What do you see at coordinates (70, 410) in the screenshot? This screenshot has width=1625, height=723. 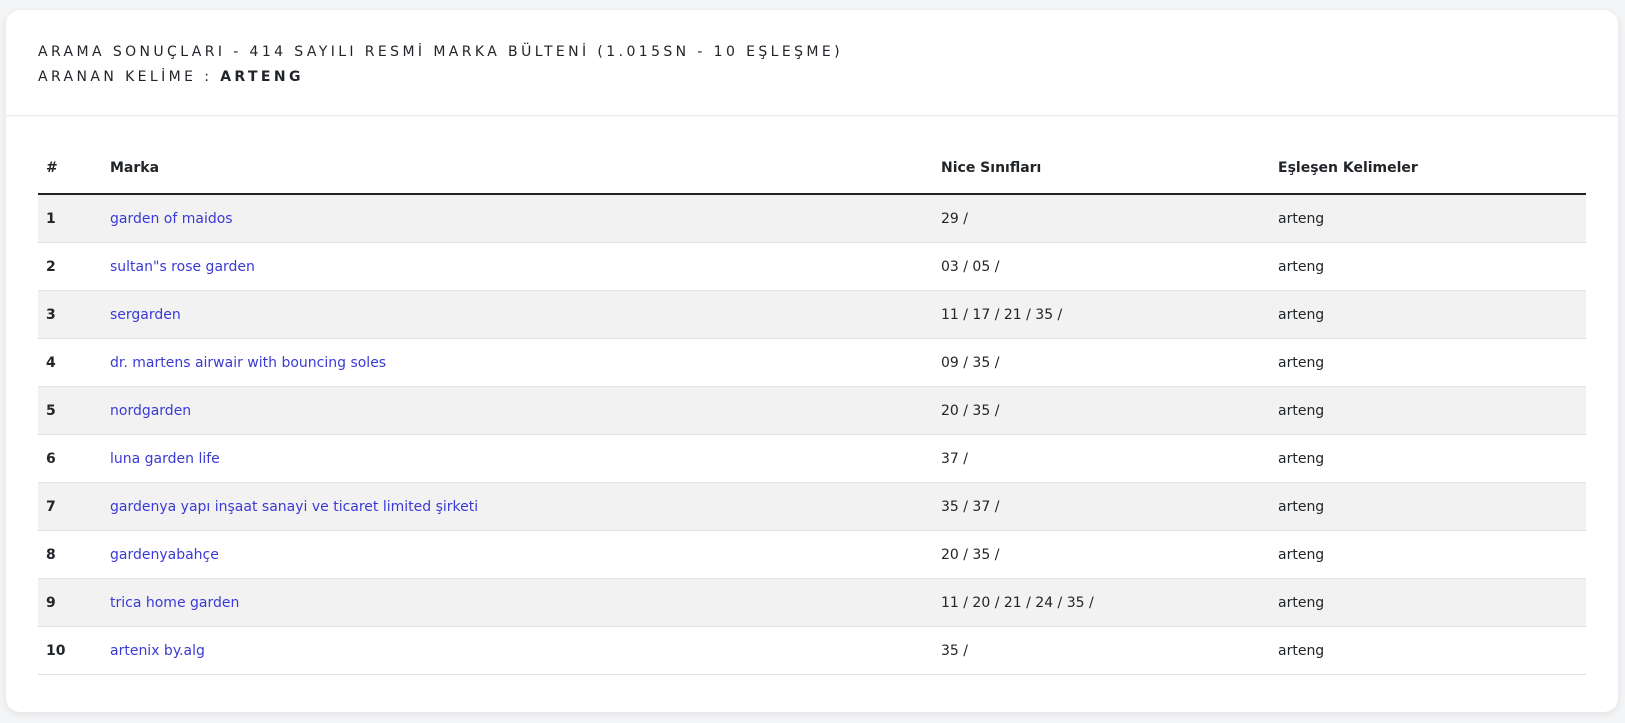 I see `row-index: 5` at bounding box center [70, 410].